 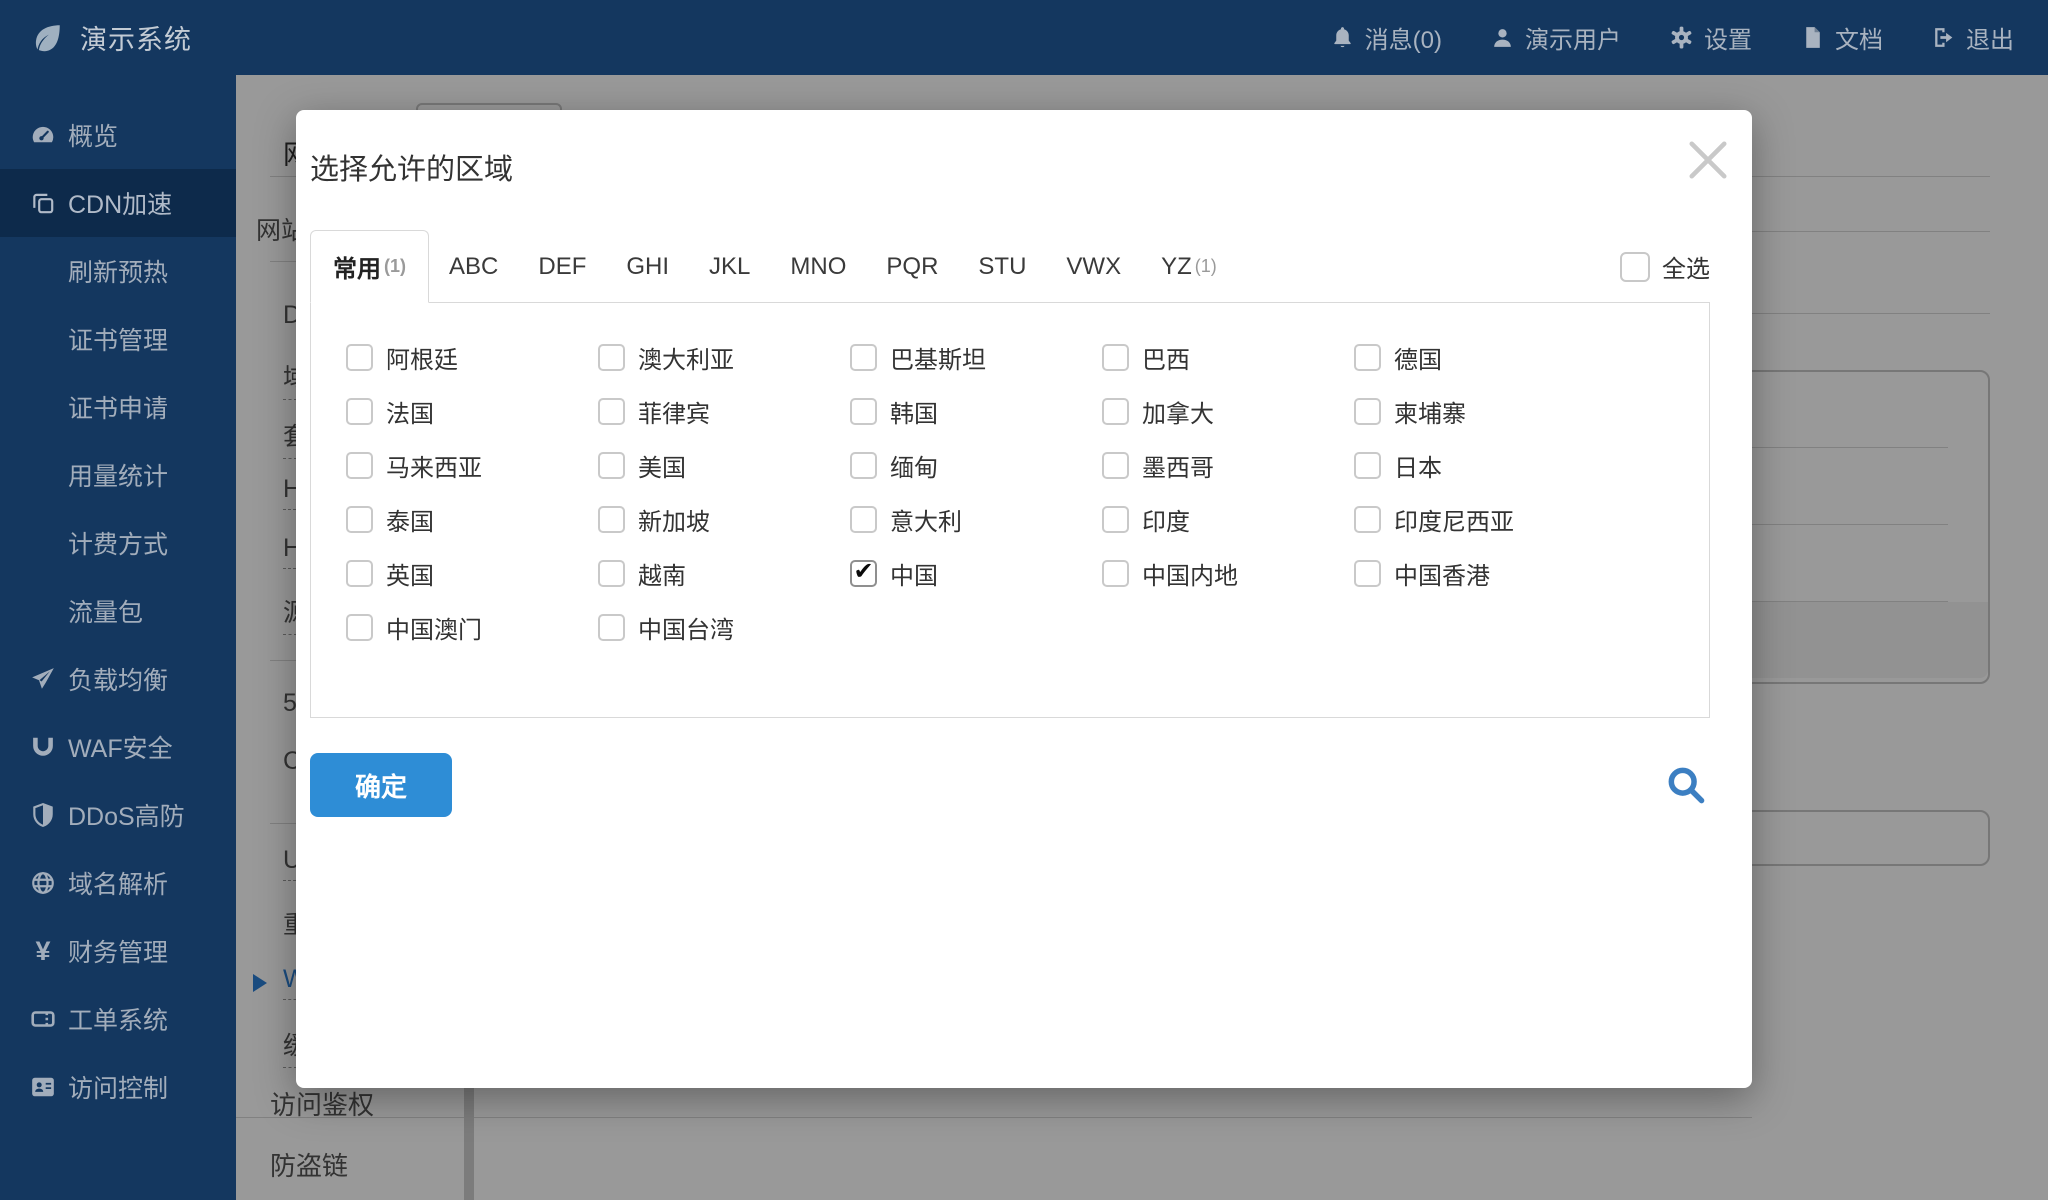 What do you see at coordinates (118, 951) in the screenshot?
I see `sidebar-item-finance: ¥ 财务管理` at bounding box center [118, 951].